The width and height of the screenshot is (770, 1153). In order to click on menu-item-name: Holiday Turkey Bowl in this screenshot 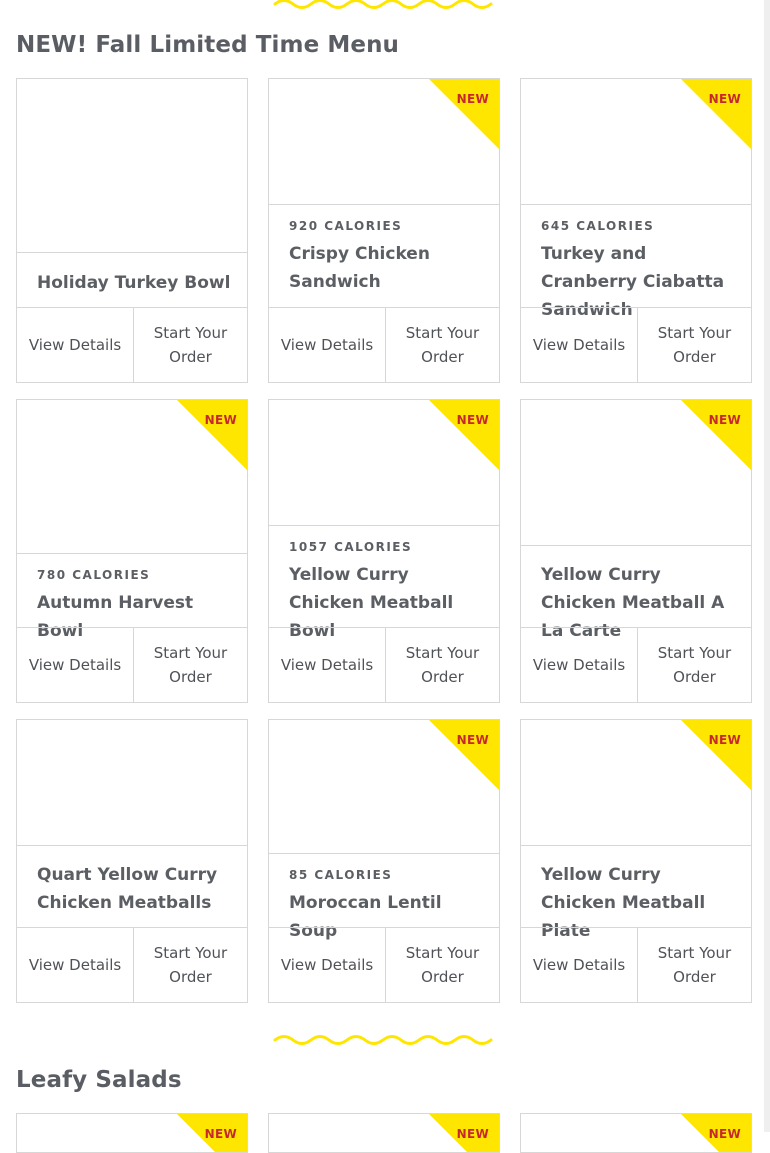, I will do `click(135, 283)`.